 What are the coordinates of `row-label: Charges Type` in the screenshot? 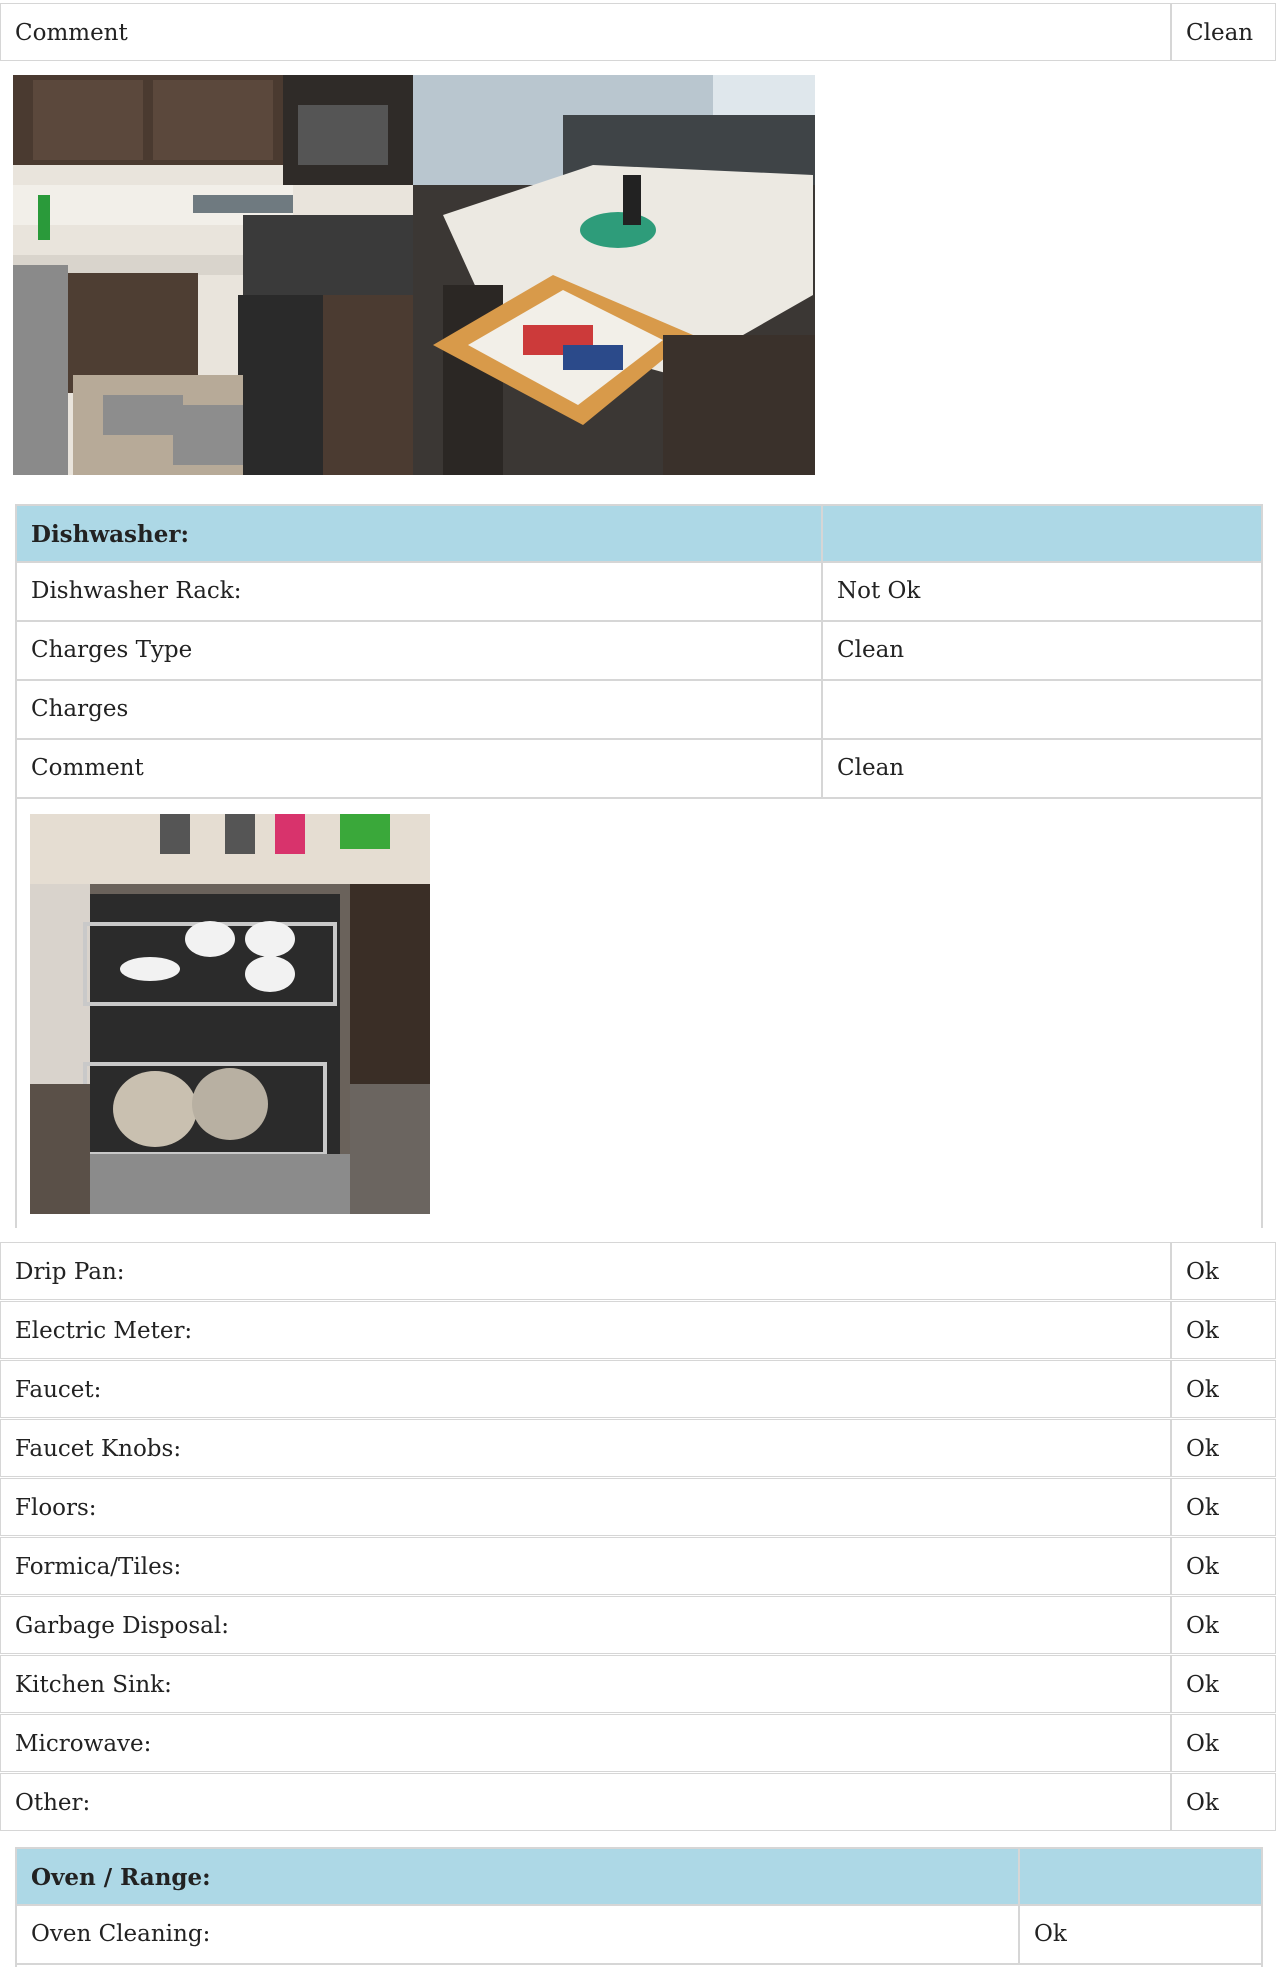 It's located at (112, 650).